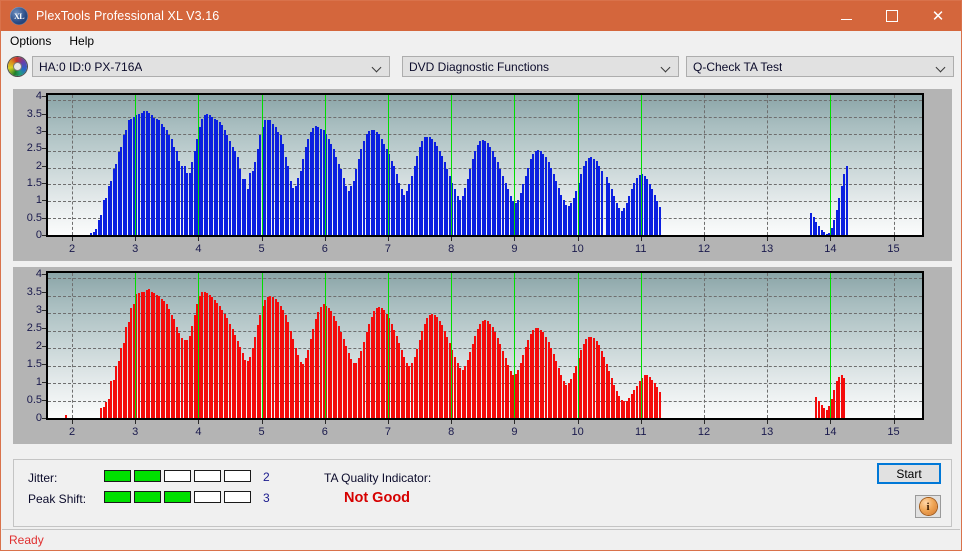  What do you see at coordinates (135, 249) in the screenshot?
I see `x-axis-tick-label: 3` at bounding box center [135, 249].